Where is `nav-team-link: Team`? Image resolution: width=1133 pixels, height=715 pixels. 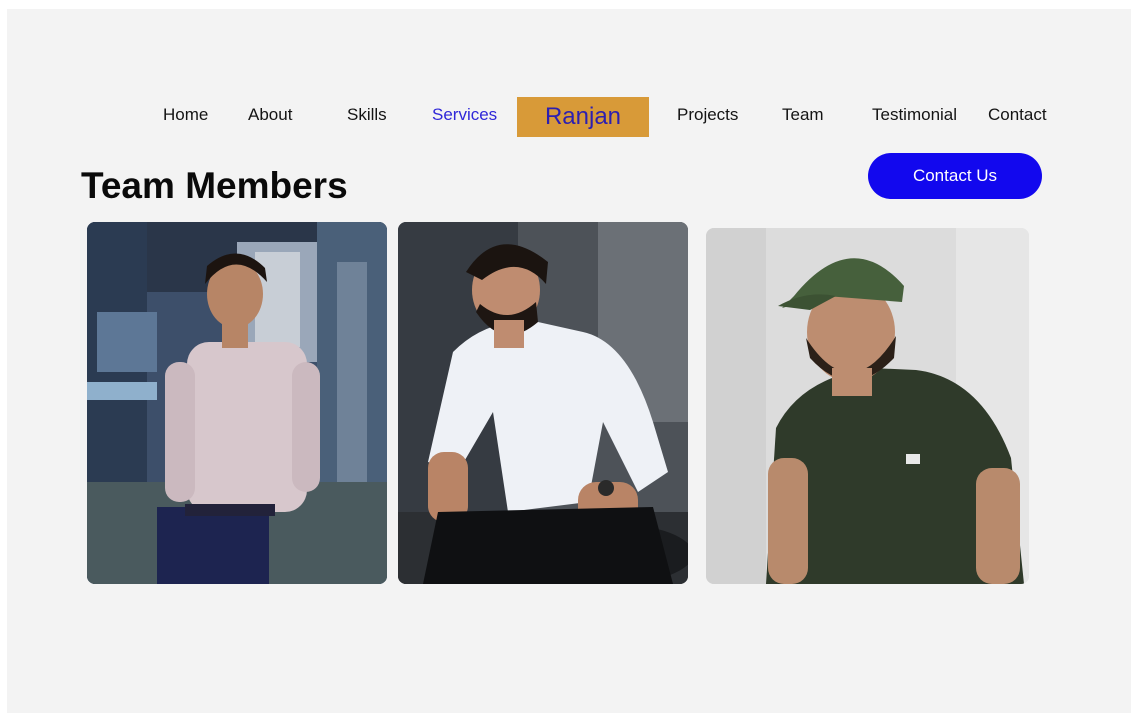 nav-team-link: Team is located at coordinates (803, 115).